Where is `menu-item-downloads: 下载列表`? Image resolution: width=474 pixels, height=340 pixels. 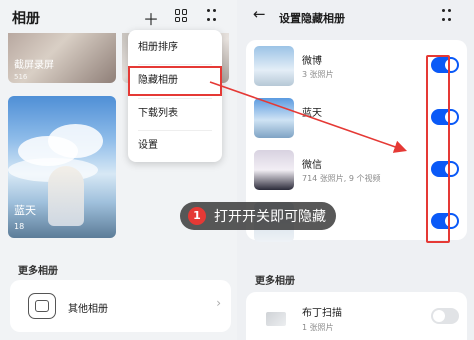 menu-item-downloads: 下载列表 is located at coordinates (175, 114).